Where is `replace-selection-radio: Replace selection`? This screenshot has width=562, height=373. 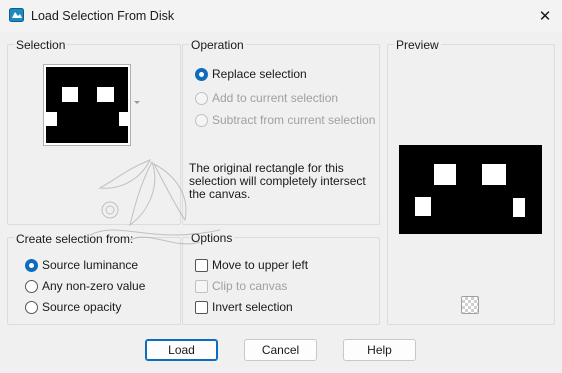 replace-selection-radio: Replace selection is located at coordinates (251, 74).